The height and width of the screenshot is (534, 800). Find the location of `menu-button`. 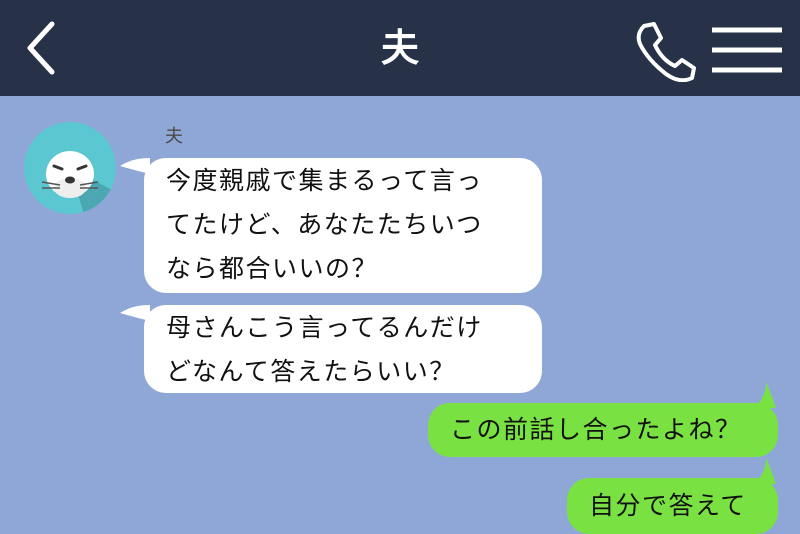

menu-button is located at coordinates (747, 50).